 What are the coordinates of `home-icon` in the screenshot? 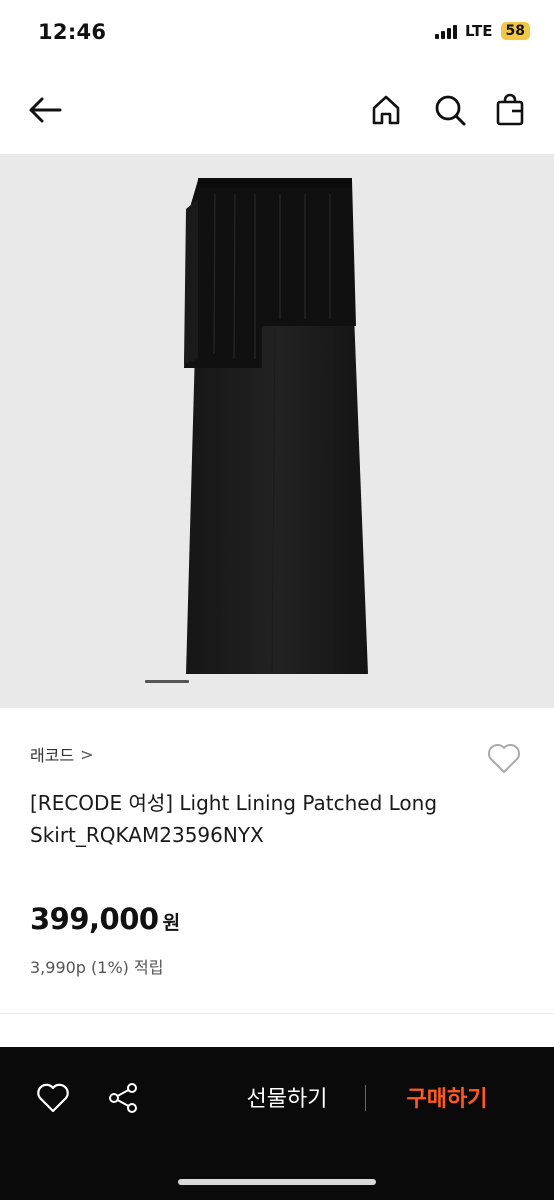 It's located at (386, 110).